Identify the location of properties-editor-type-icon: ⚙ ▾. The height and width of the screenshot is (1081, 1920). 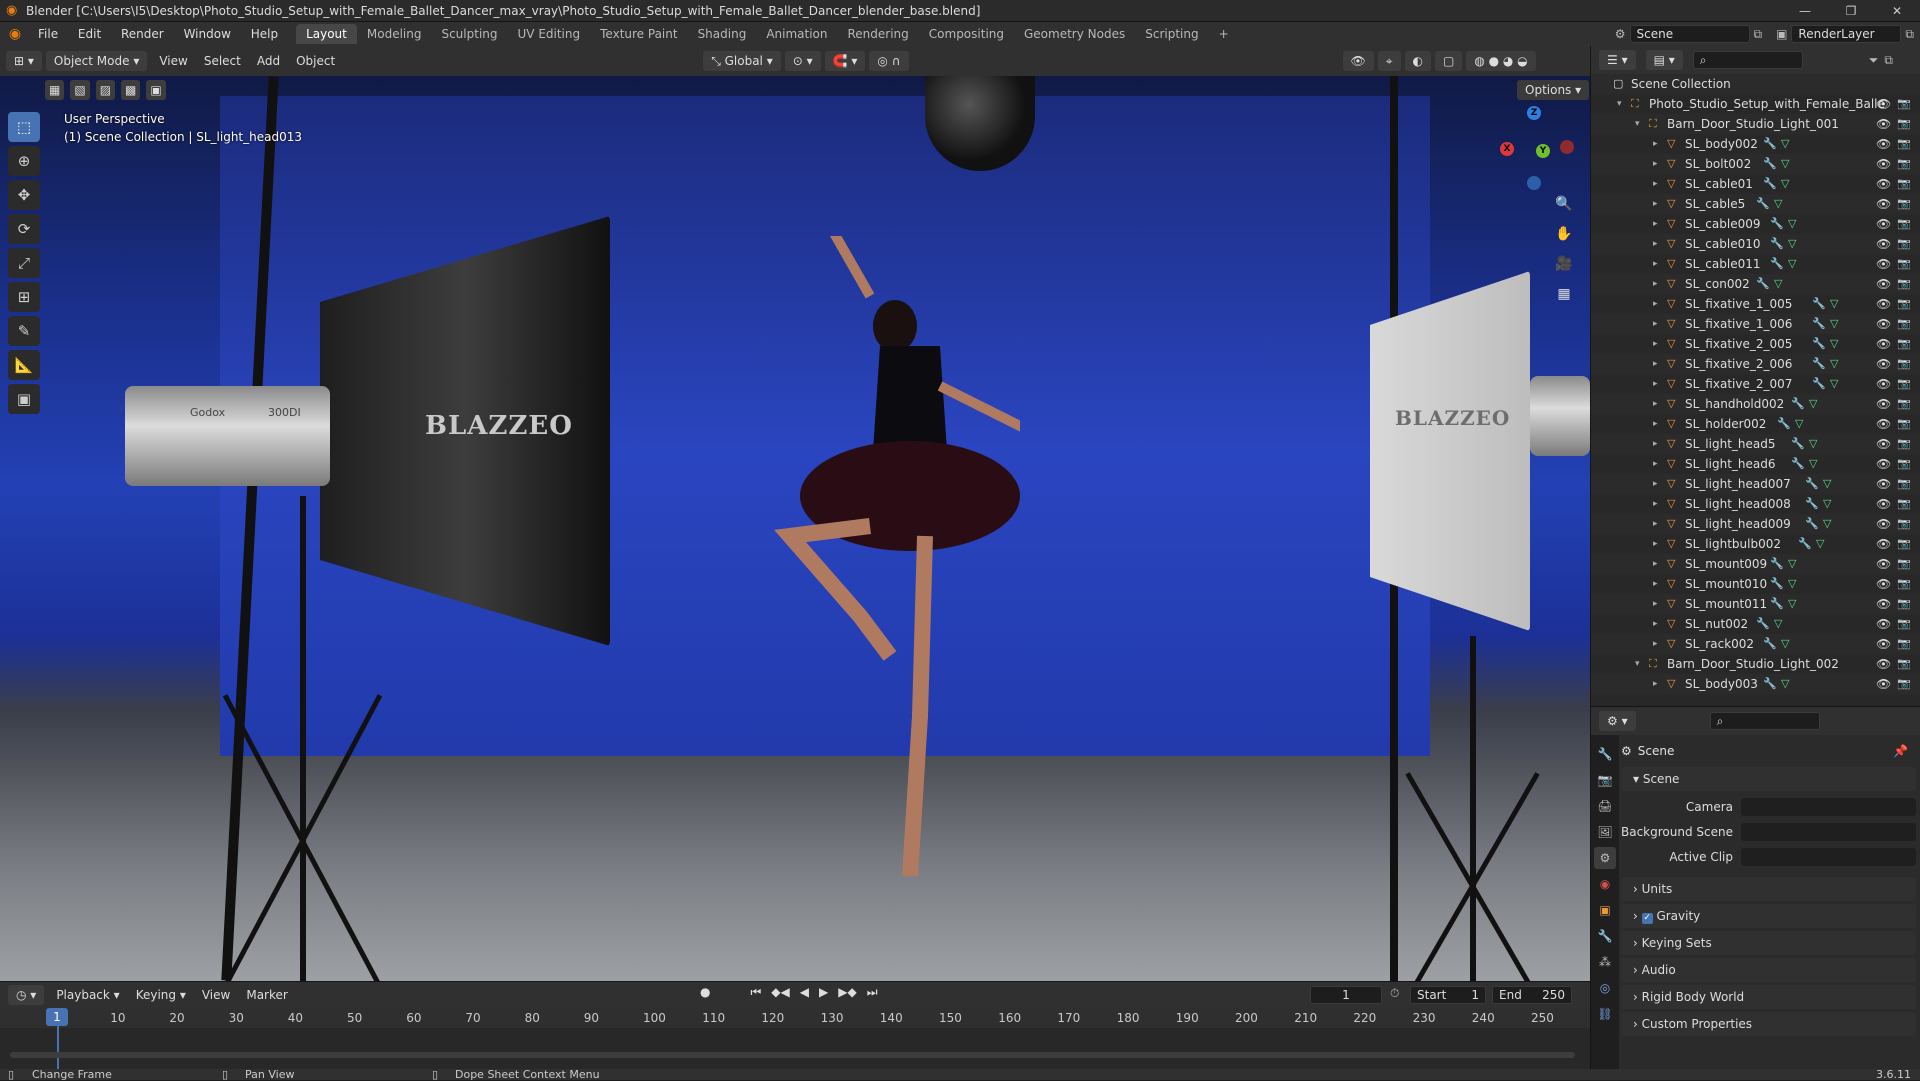
(1617, 721).